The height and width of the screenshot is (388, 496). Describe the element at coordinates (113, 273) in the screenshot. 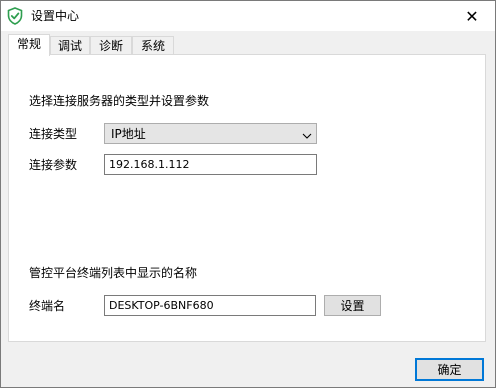

I see `terminal-section-heading: 管控平台终端列表中显示的名称` at that location.